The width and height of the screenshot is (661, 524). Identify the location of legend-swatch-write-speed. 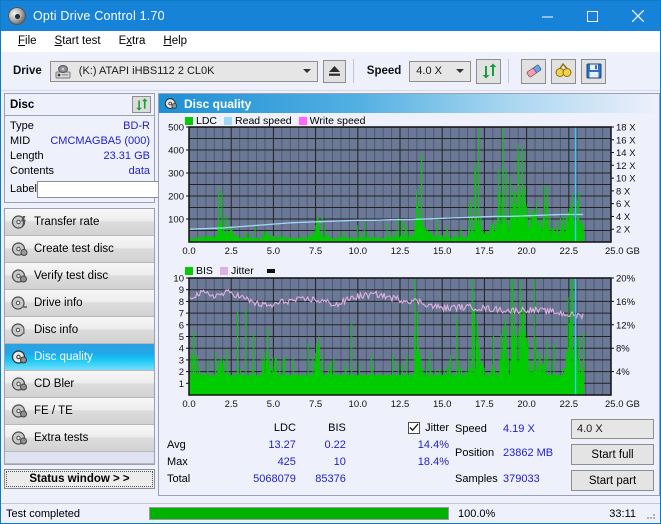
(302, 121).